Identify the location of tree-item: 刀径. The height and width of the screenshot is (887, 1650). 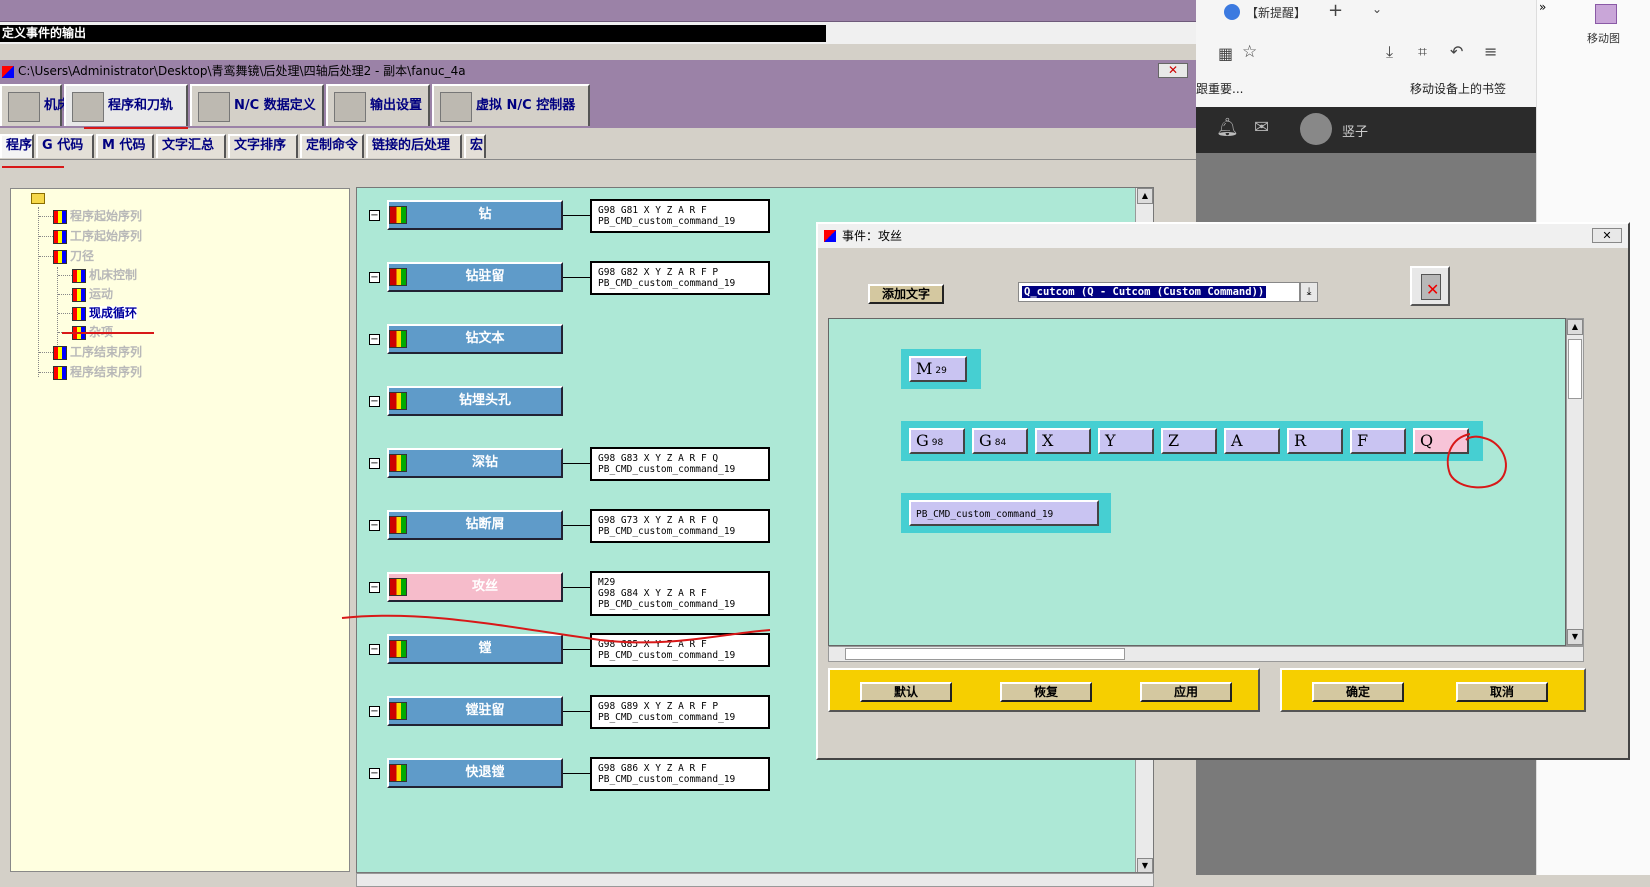
(73, 256).